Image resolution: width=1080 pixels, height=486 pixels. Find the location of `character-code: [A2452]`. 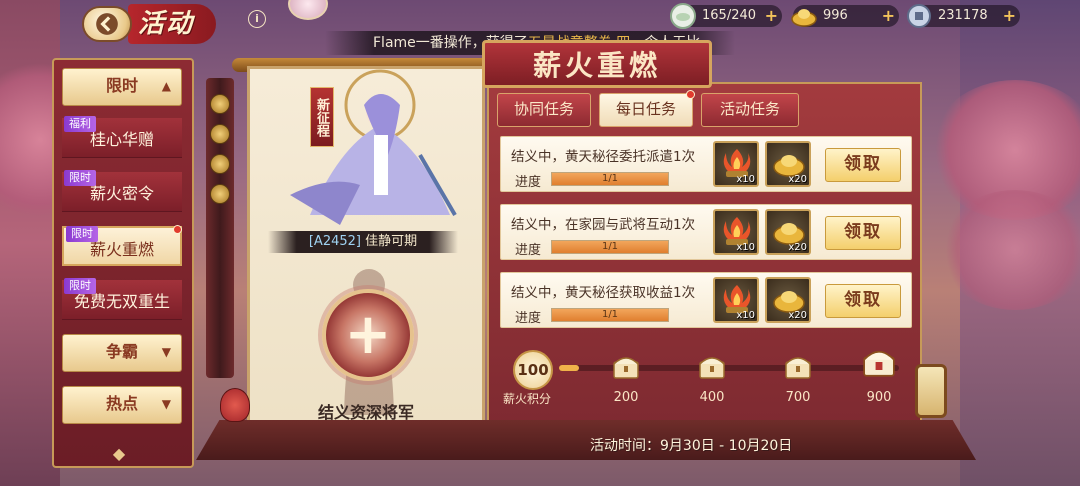

character-code: [A2452] is located at coordinates (334, 241).